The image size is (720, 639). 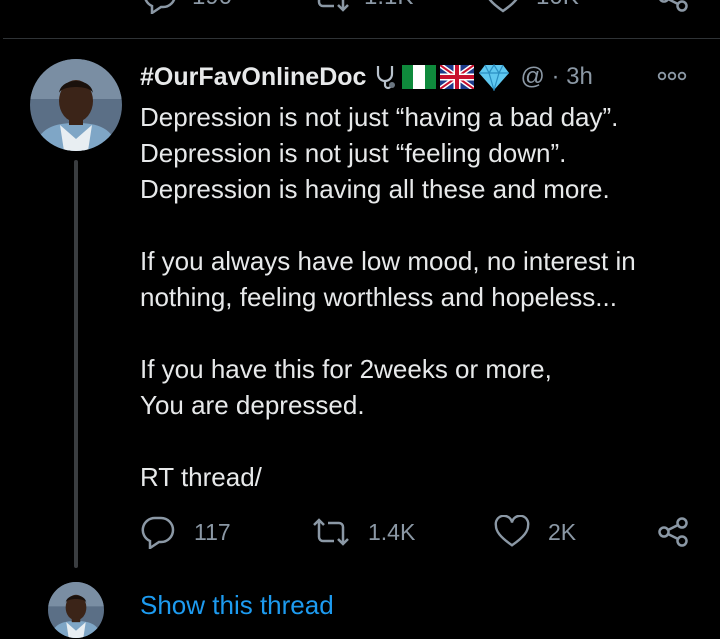 I want to click on uk-flag-icon, so click(x=457, y=77).